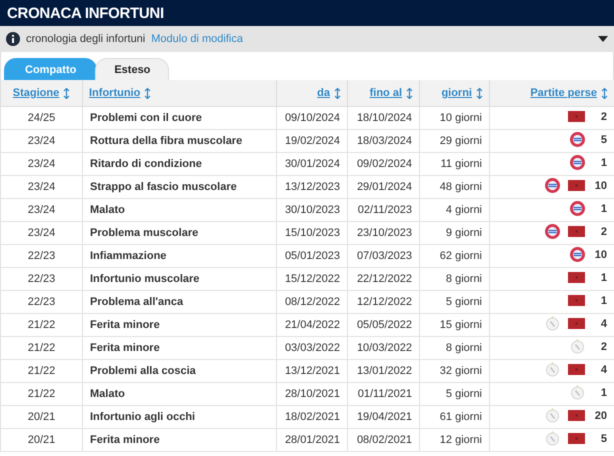 The image size is (614, 456). Describe the element at coordinates (461, 118) in the screenshot. I see `table-cell: 10 giorni` at that location.